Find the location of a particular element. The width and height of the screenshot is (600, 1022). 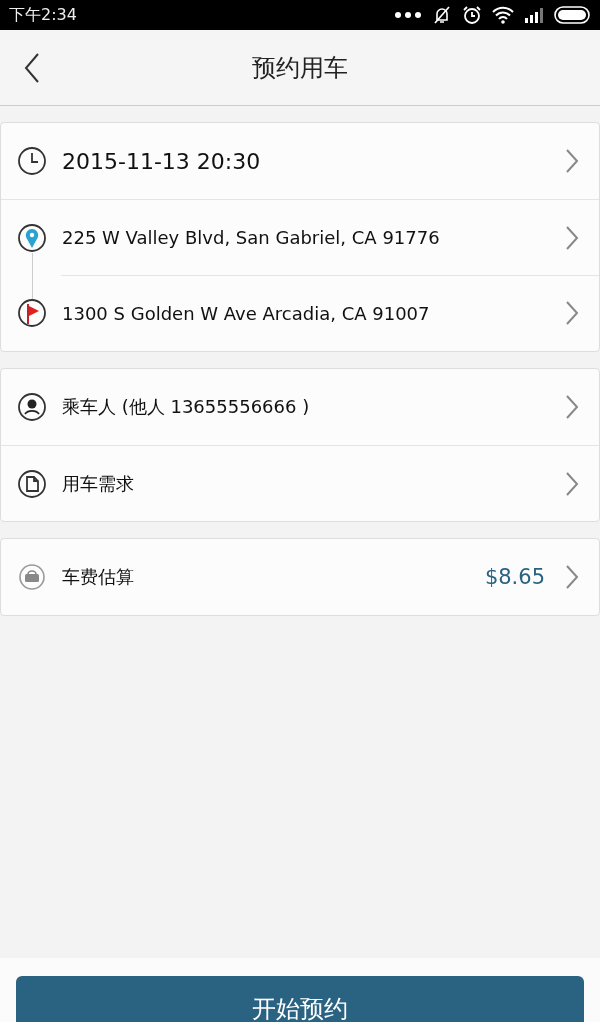

back-button is located at coordinates (32, 67).